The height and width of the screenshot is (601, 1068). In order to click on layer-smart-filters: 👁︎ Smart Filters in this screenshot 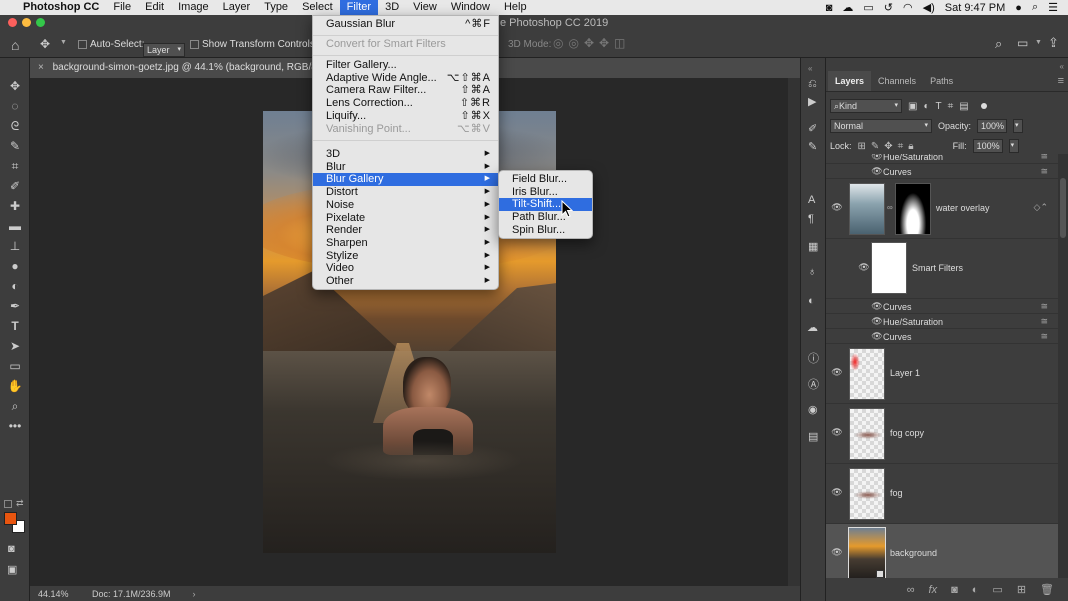, I will do `click(942, 269)`.